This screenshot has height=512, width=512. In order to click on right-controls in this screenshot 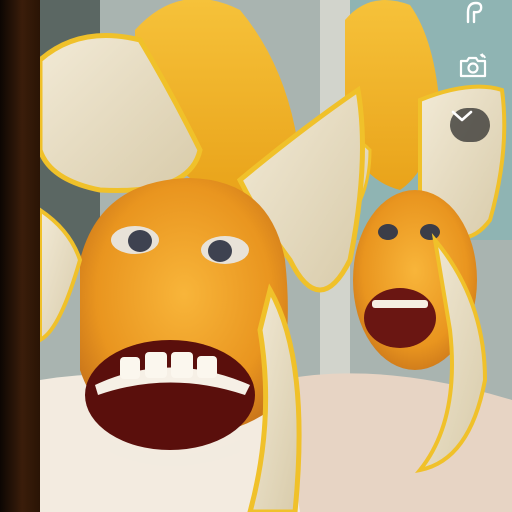, I will do `click(477, 80)`.